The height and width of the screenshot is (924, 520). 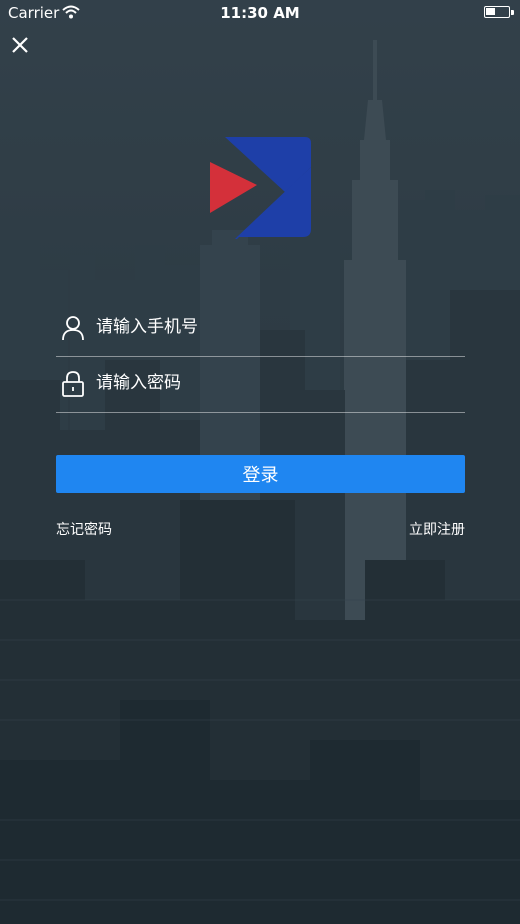 I want to click on register-link: 立即注册, so click(x=437, y=529).